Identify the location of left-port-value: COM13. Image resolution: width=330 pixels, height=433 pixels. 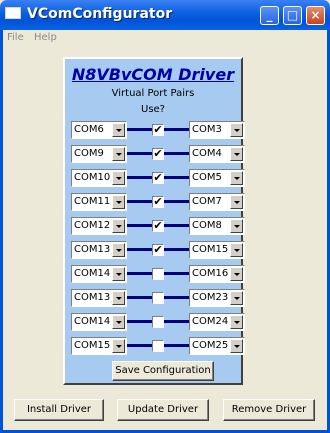
(92, 249).